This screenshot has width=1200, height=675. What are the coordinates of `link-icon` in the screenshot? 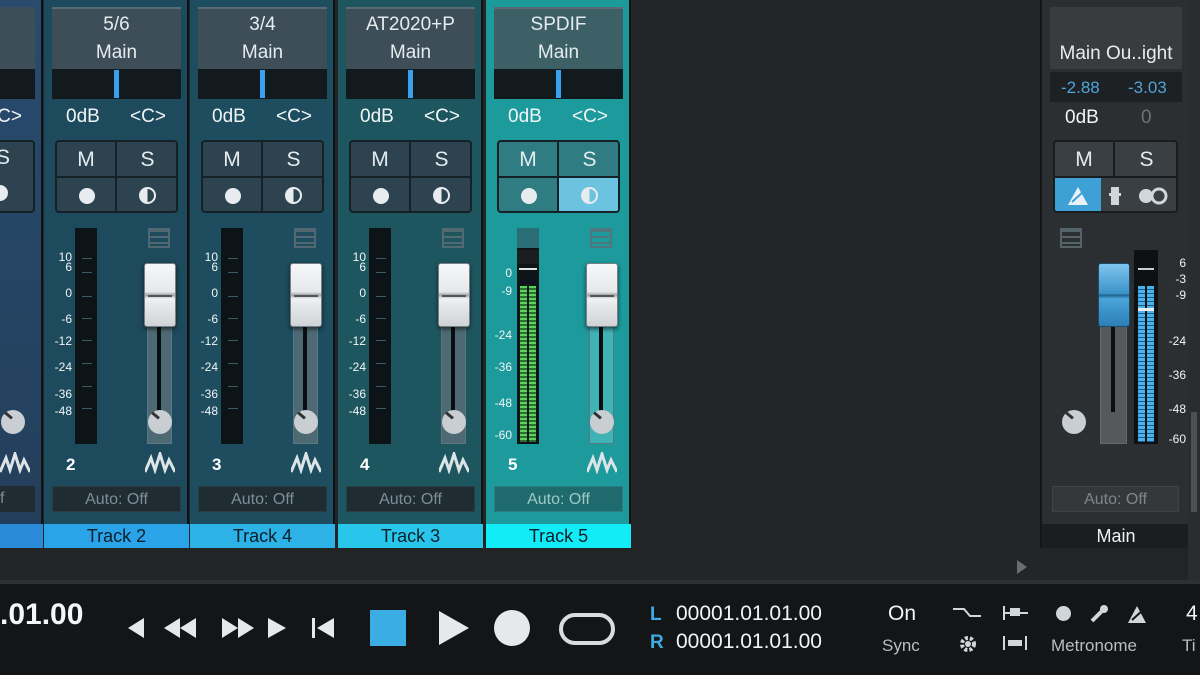 It's located at (1152, 194).